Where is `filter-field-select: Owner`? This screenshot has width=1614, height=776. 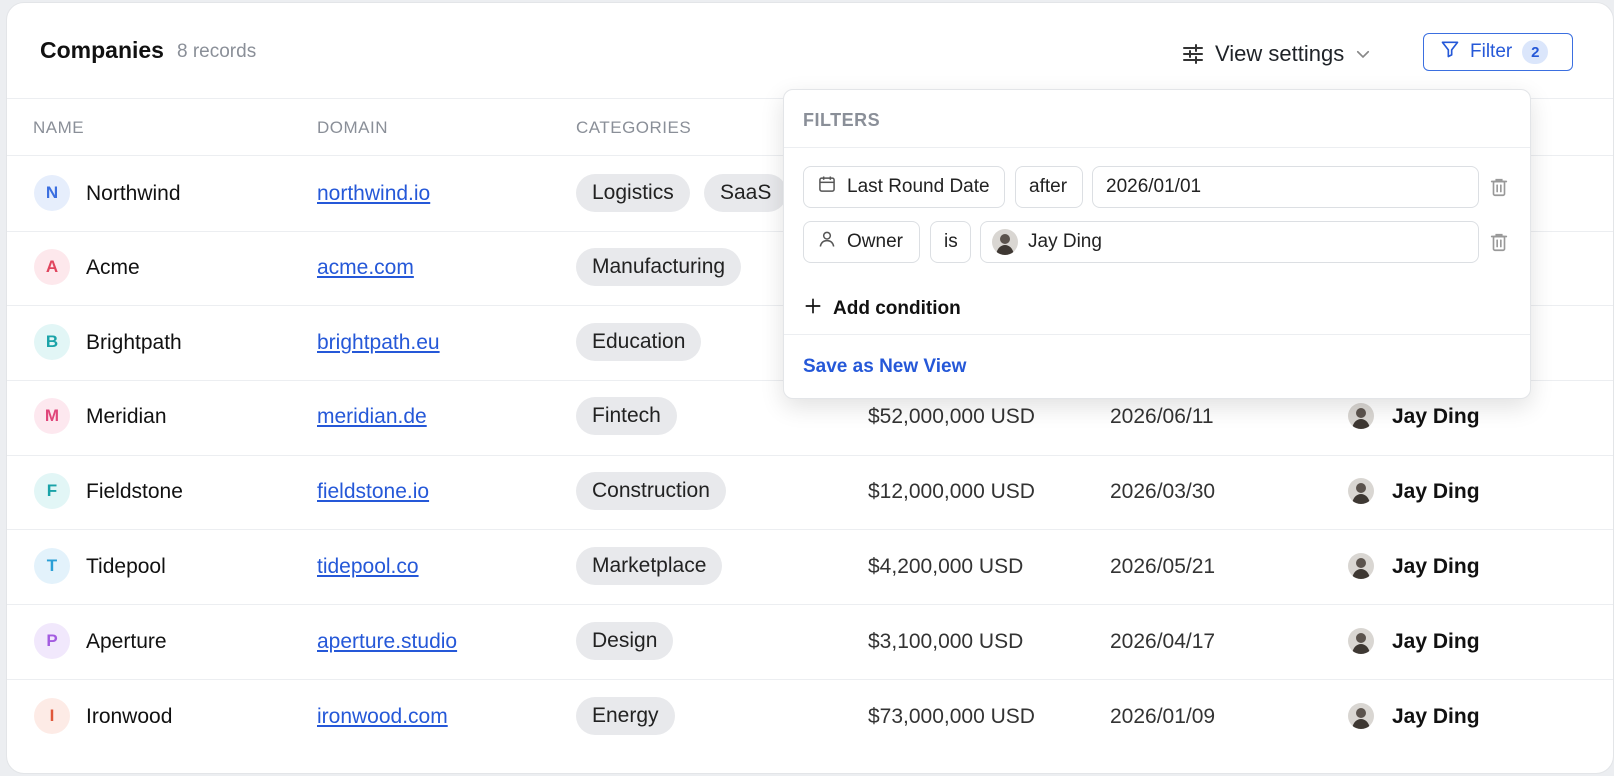 filter-field-select: Owner is located at coordinates (861, 242).